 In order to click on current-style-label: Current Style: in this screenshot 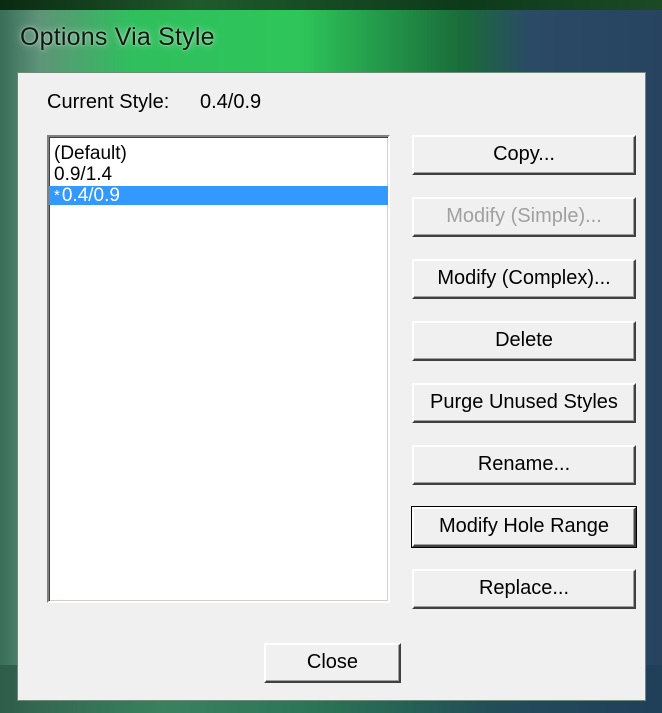, I will do `click(108, 102)`.